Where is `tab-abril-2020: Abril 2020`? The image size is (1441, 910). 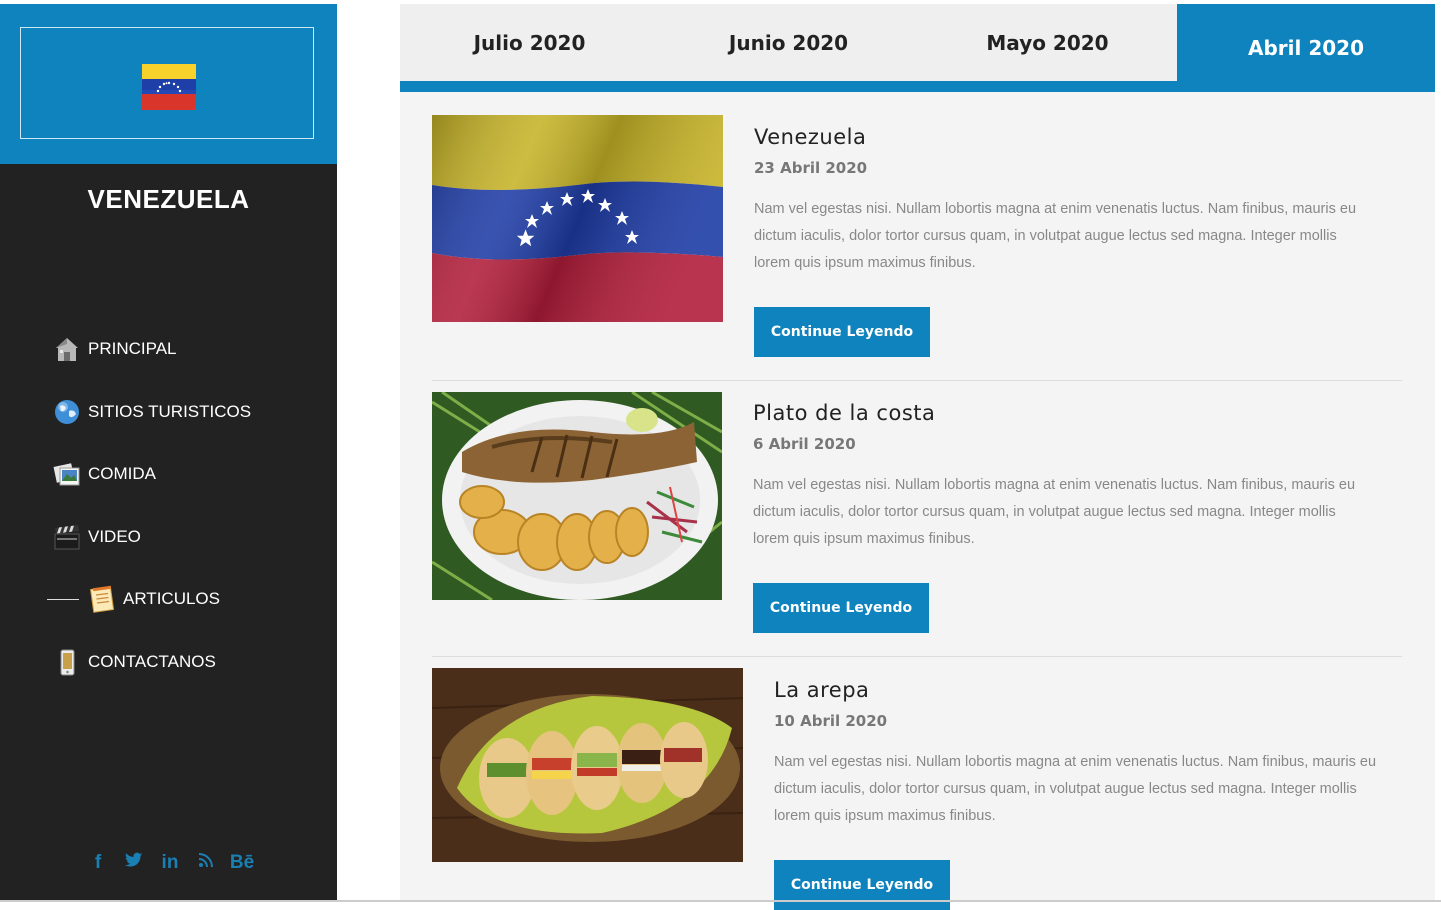
tab-abril-2020: Abril 2020 is located at coordinates (1306, 48).